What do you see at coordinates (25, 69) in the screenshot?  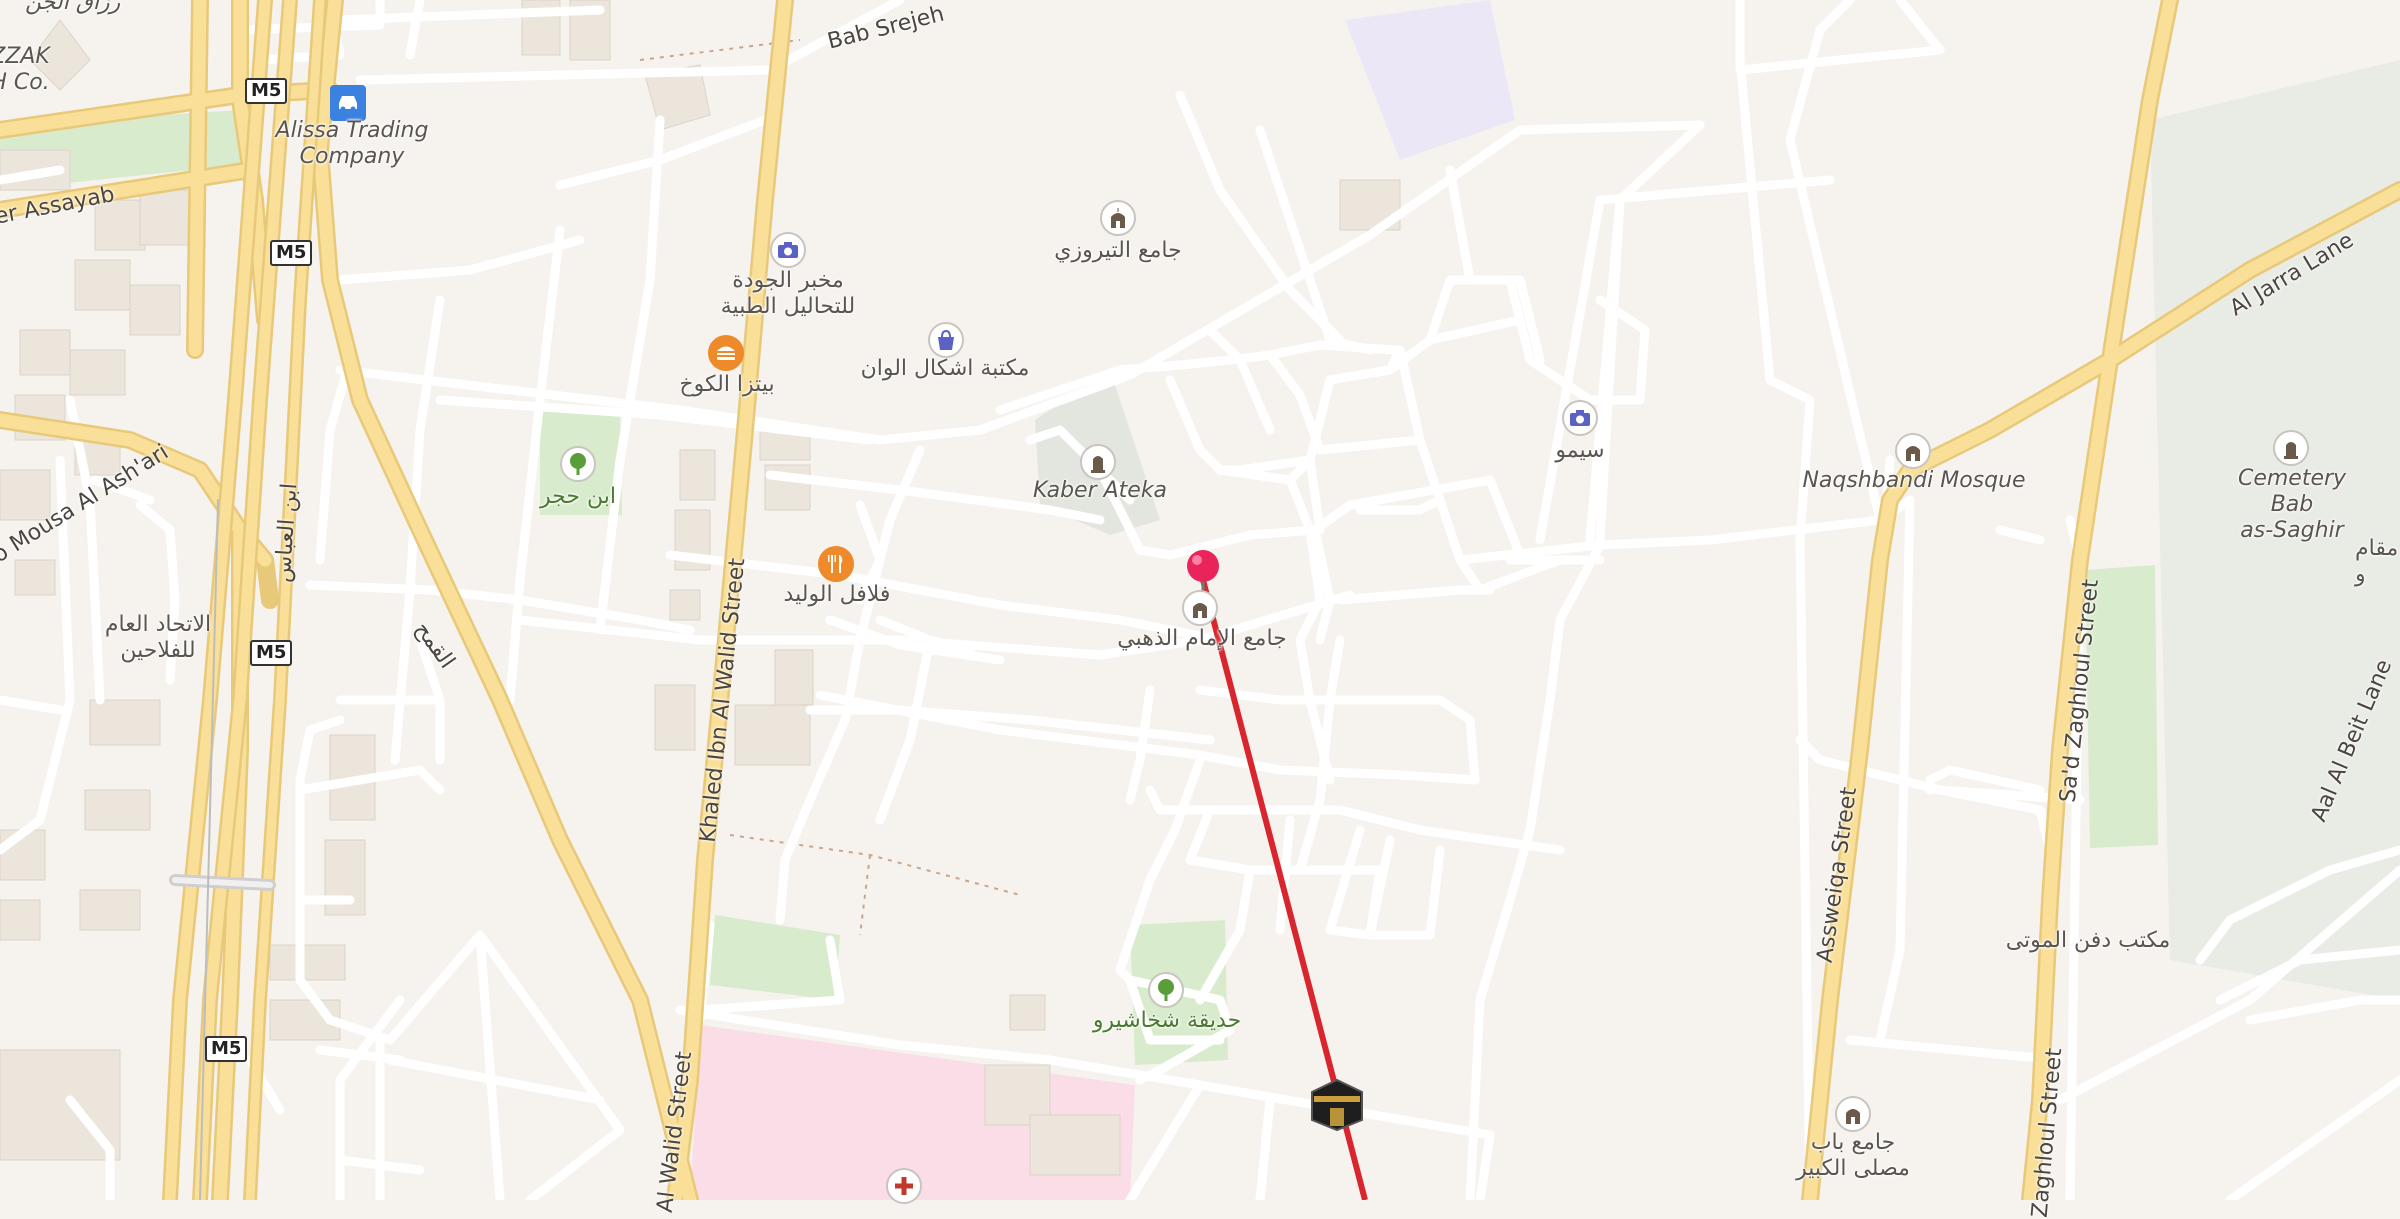 I see `place-label: ZZAK H Co.` at bounding box center [25, 69].